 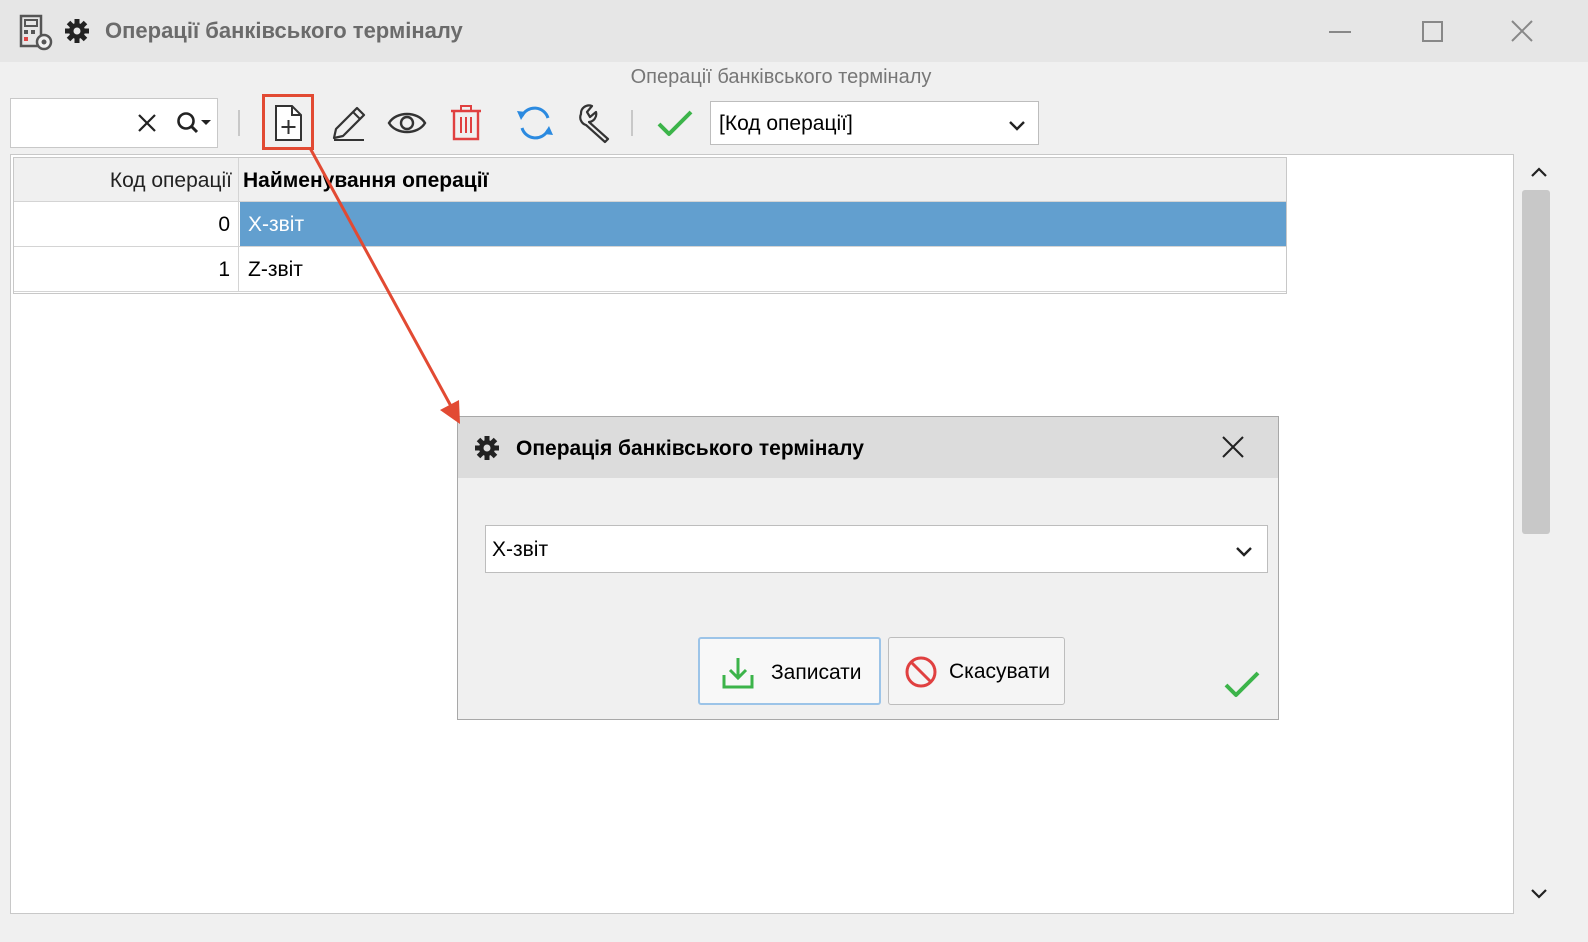 I want to click on new-document-button, so click(x=288, y=123).